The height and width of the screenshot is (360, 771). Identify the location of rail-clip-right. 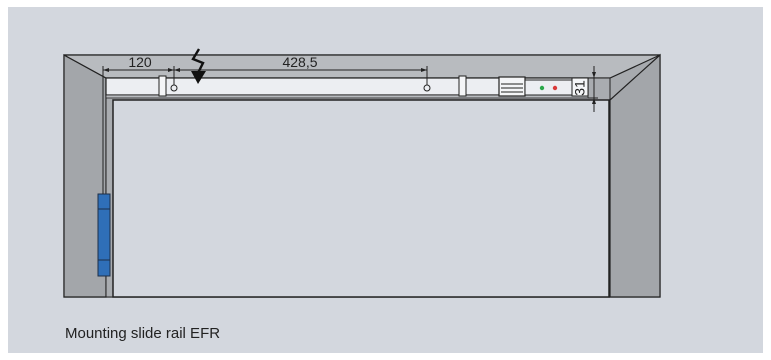
(462, 86).